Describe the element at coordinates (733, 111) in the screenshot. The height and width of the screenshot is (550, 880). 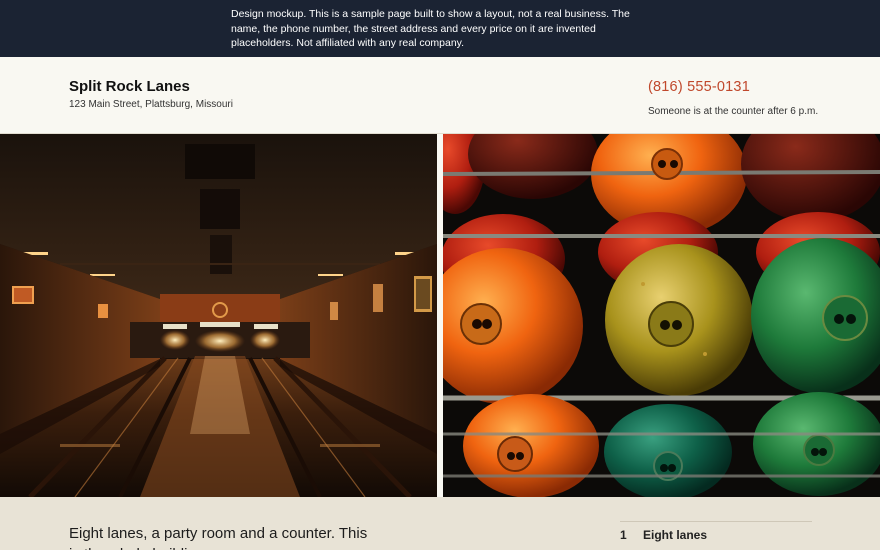
I see `phone-note: Someone is at the counter after 6 p.m.` at that location.